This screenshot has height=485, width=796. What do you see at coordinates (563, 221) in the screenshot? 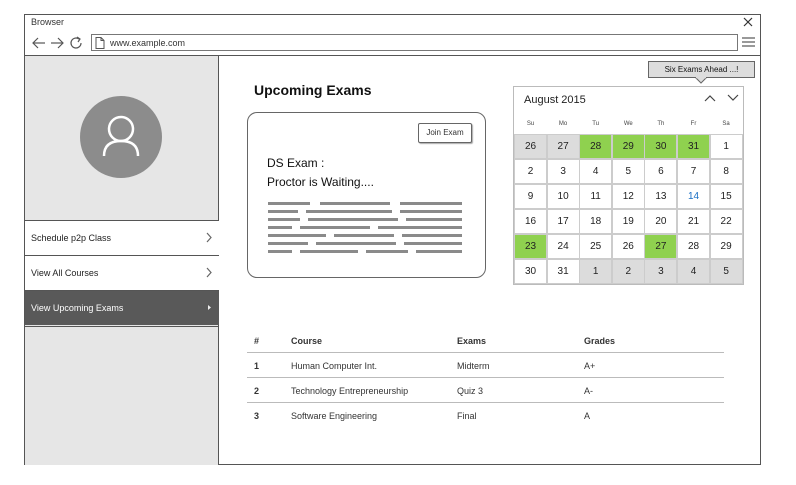
I see `calendar-day: 17` at bounding box center [563, 221].